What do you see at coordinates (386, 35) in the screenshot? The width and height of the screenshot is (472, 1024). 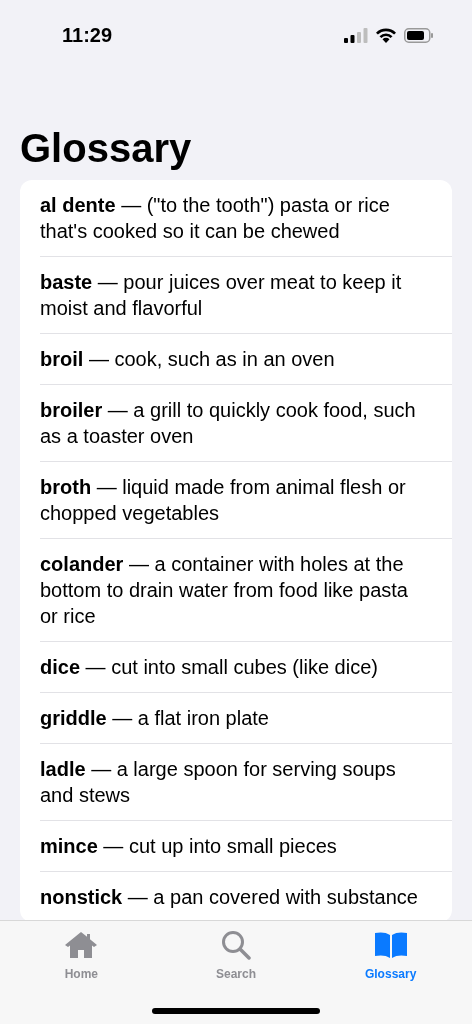 I see `wifi-icon` at bounding box center [386, 35].